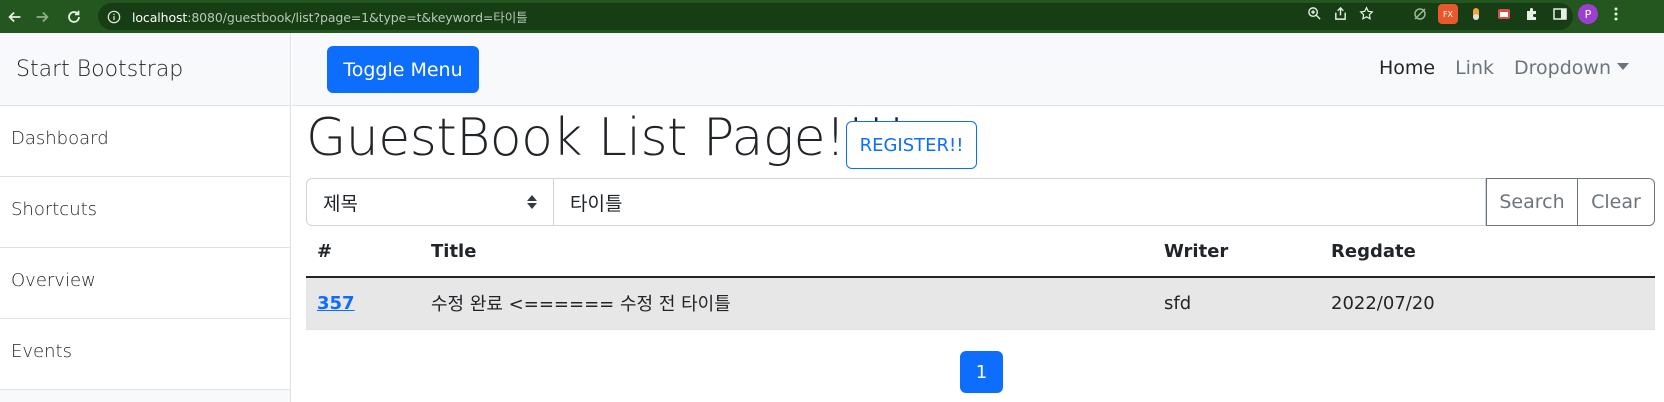  I want to click on register-button: REGISTER!!, so click(911, 145).